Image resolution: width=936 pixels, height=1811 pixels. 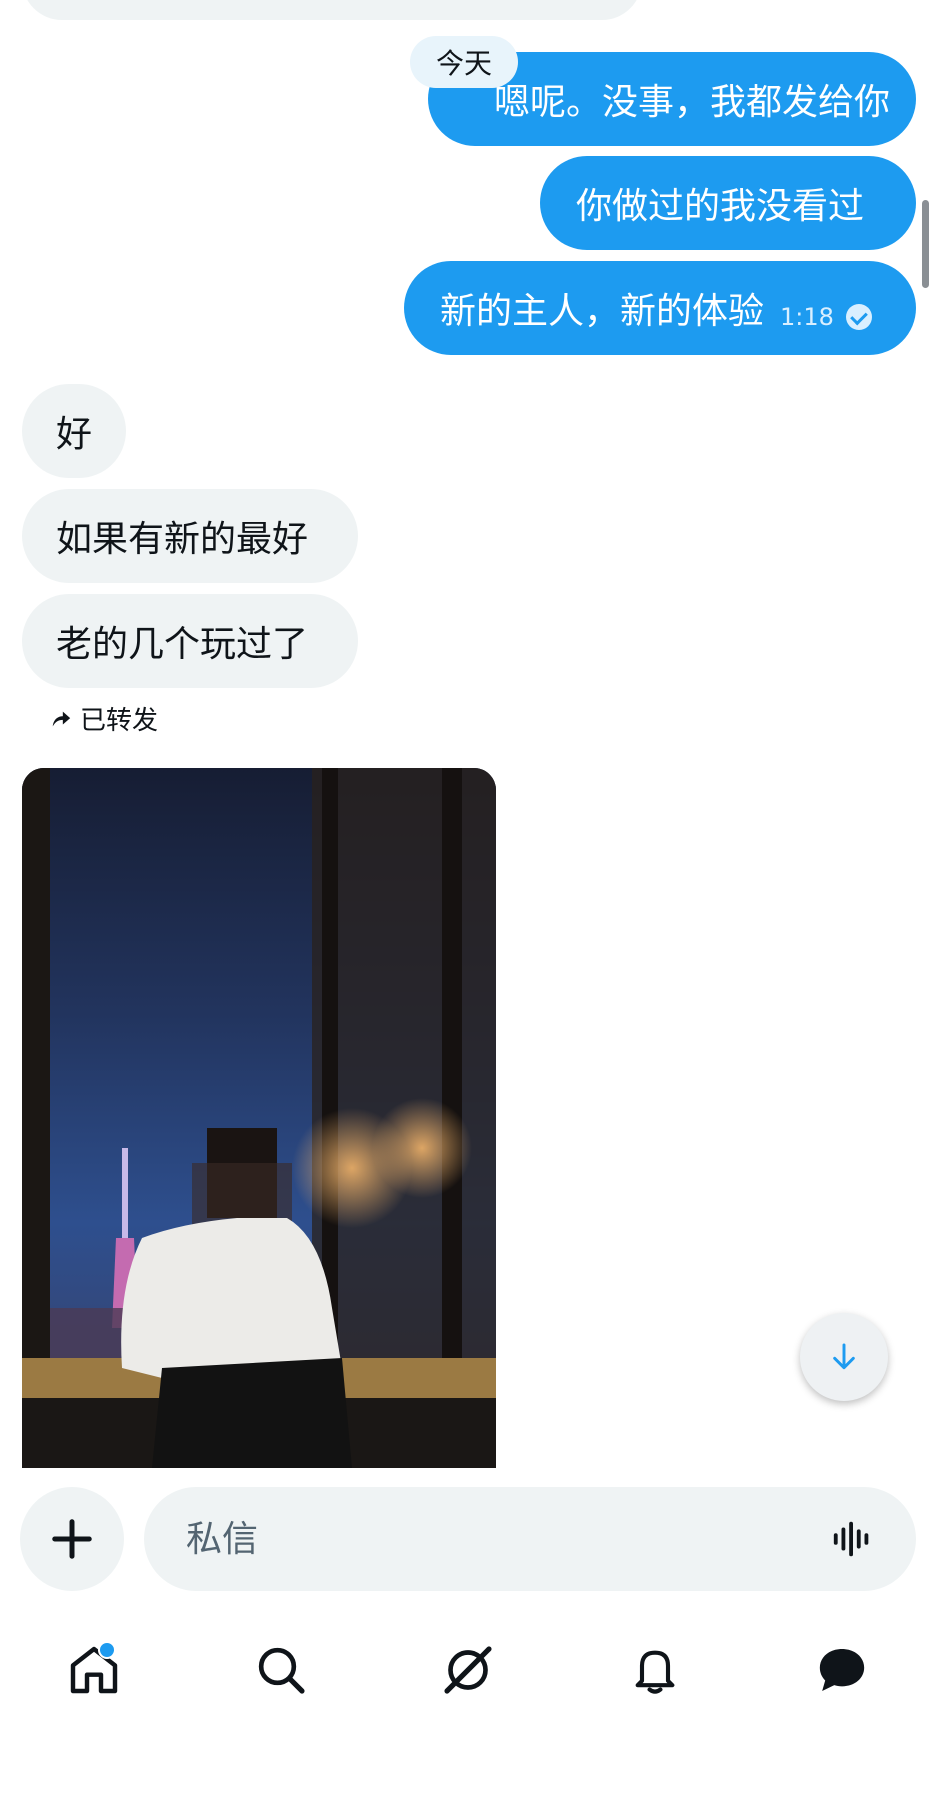 I want to click on scrollbar, so click(x=925, y=244).